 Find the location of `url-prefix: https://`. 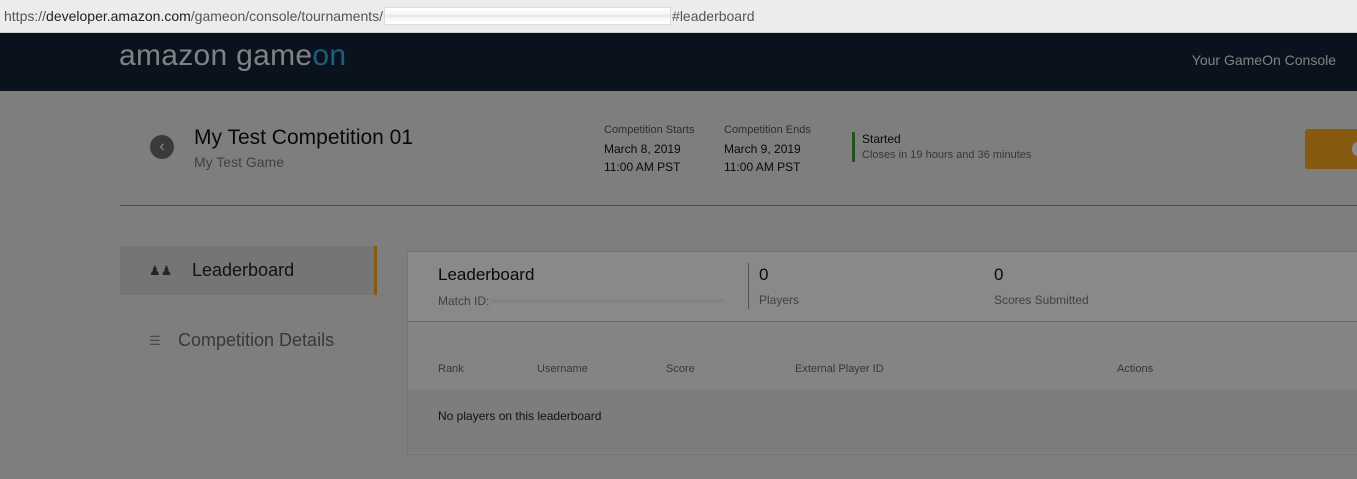

url-prefix: https:// is located at coordinates (25, 16).